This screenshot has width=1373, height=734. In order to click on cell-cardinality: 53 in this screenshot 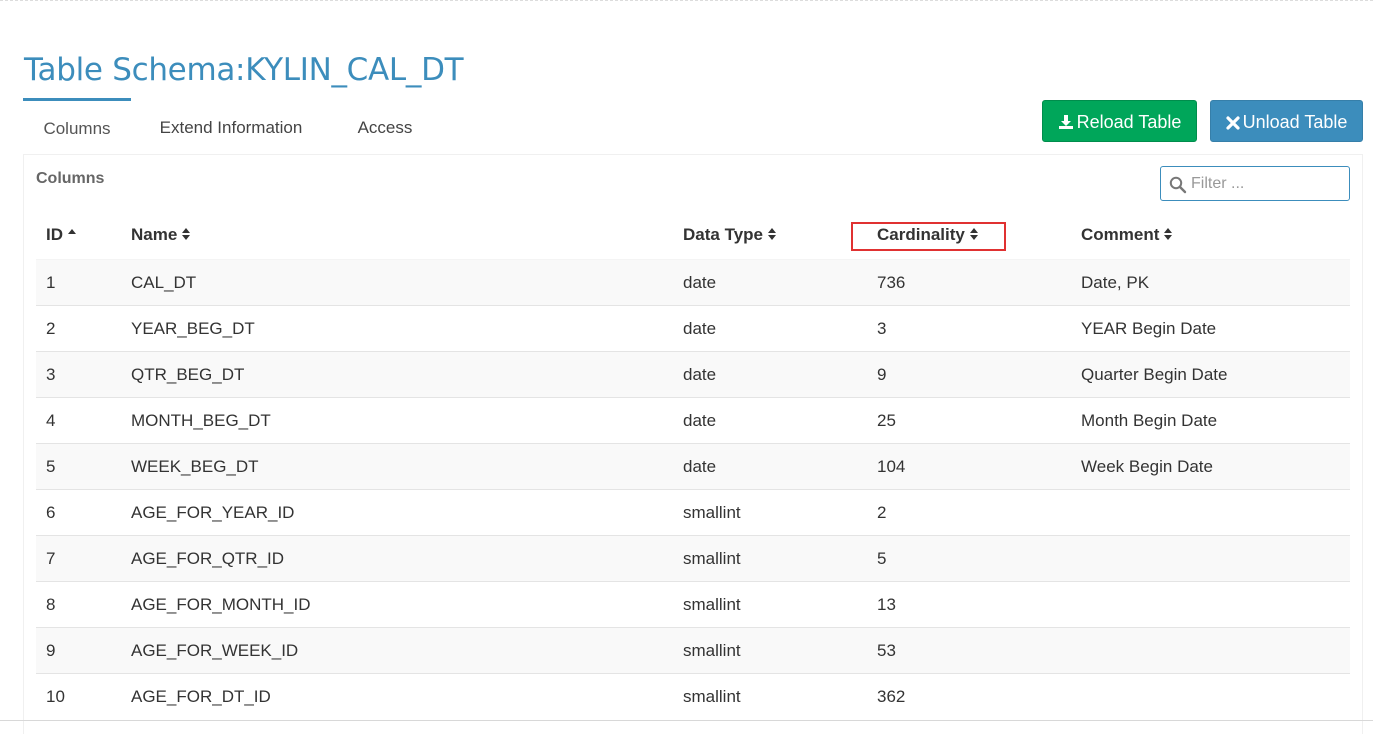, I will do `click(969, 650)`.